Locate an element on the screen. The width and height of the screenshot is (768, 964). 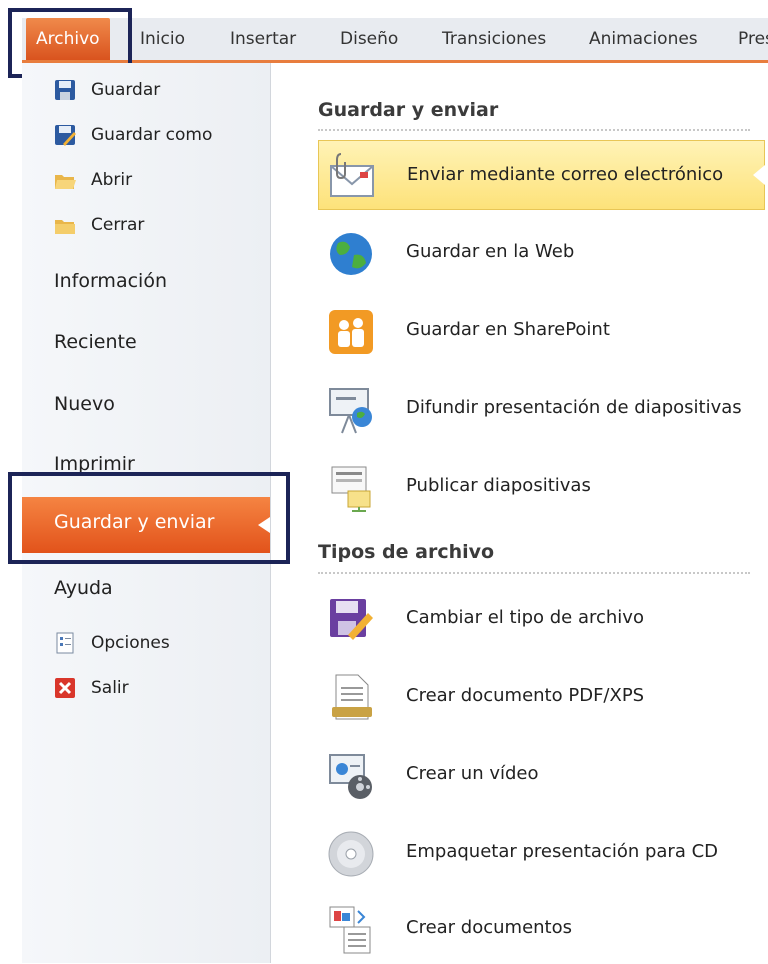
option-publicar-diapositivas: Publicar diapositivas is located at coordinates (541, 487).